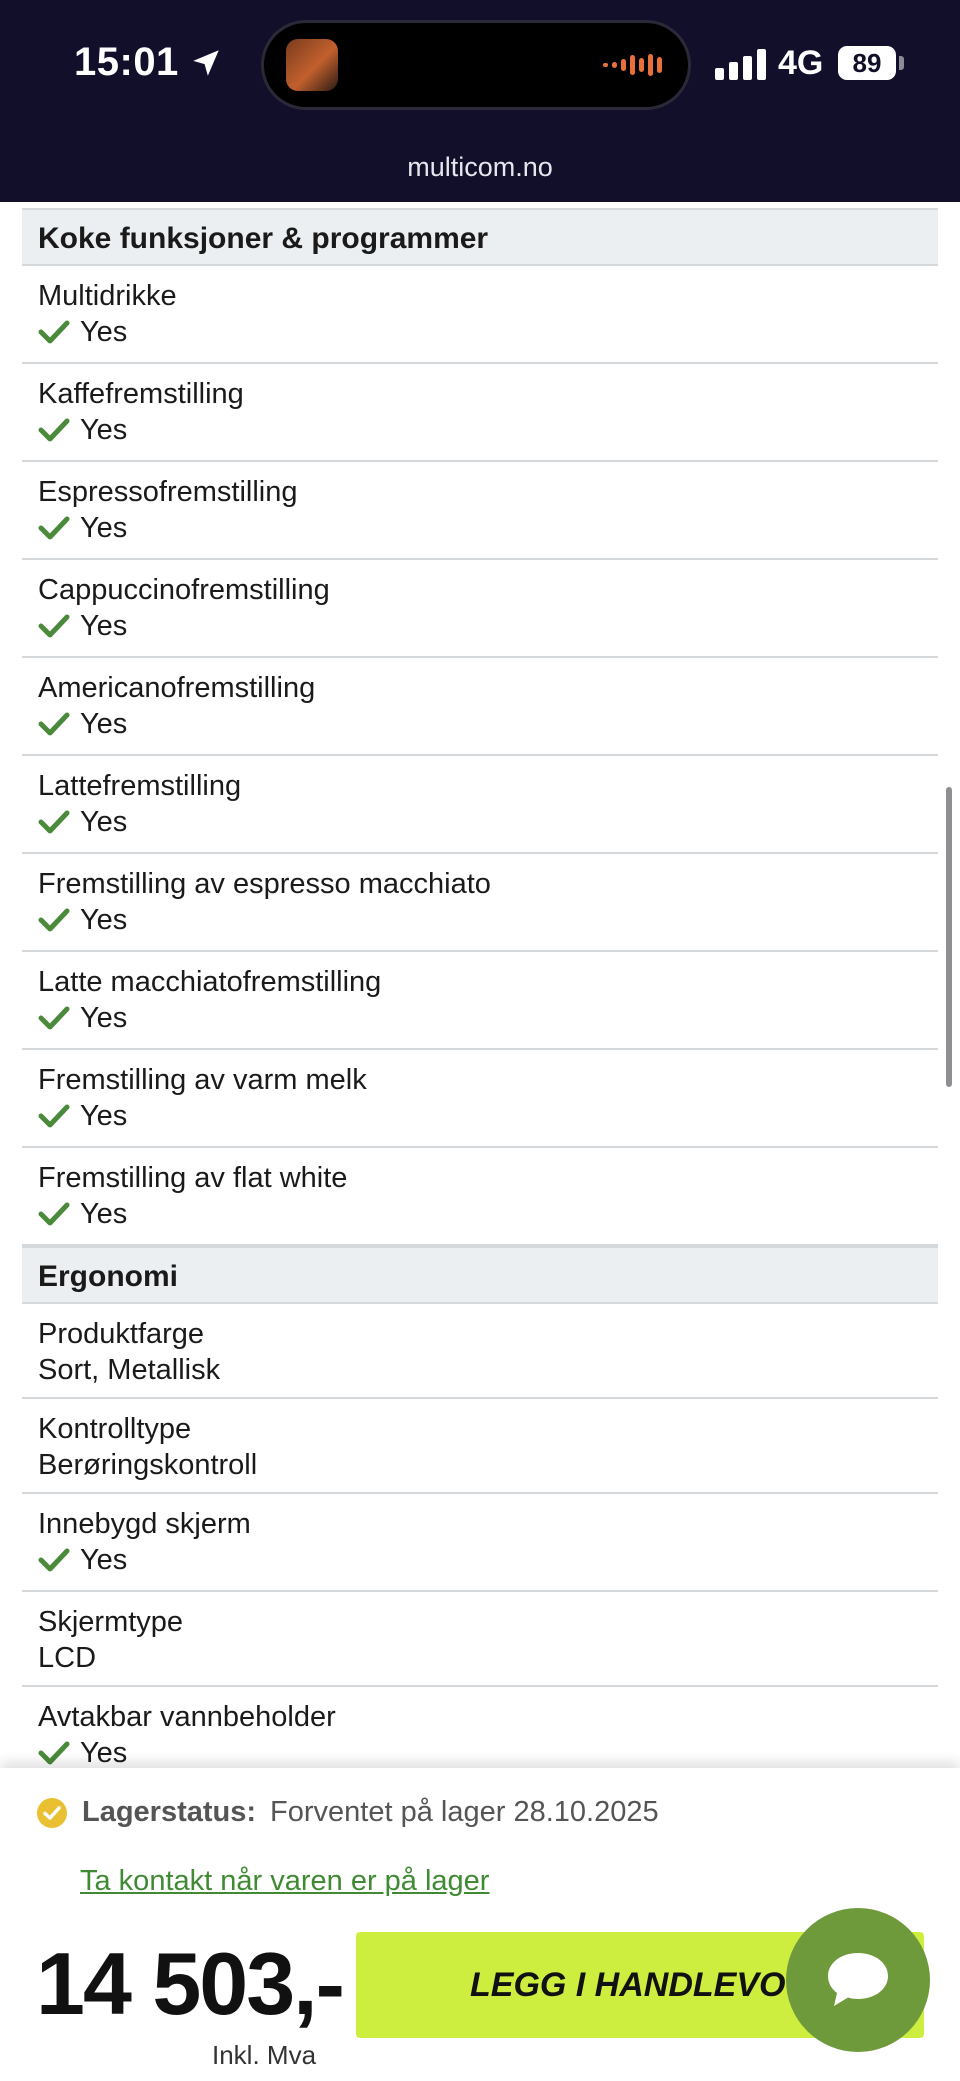  I want to click on section-heading: Koke funksjoner & programmer, so click(480, 237).